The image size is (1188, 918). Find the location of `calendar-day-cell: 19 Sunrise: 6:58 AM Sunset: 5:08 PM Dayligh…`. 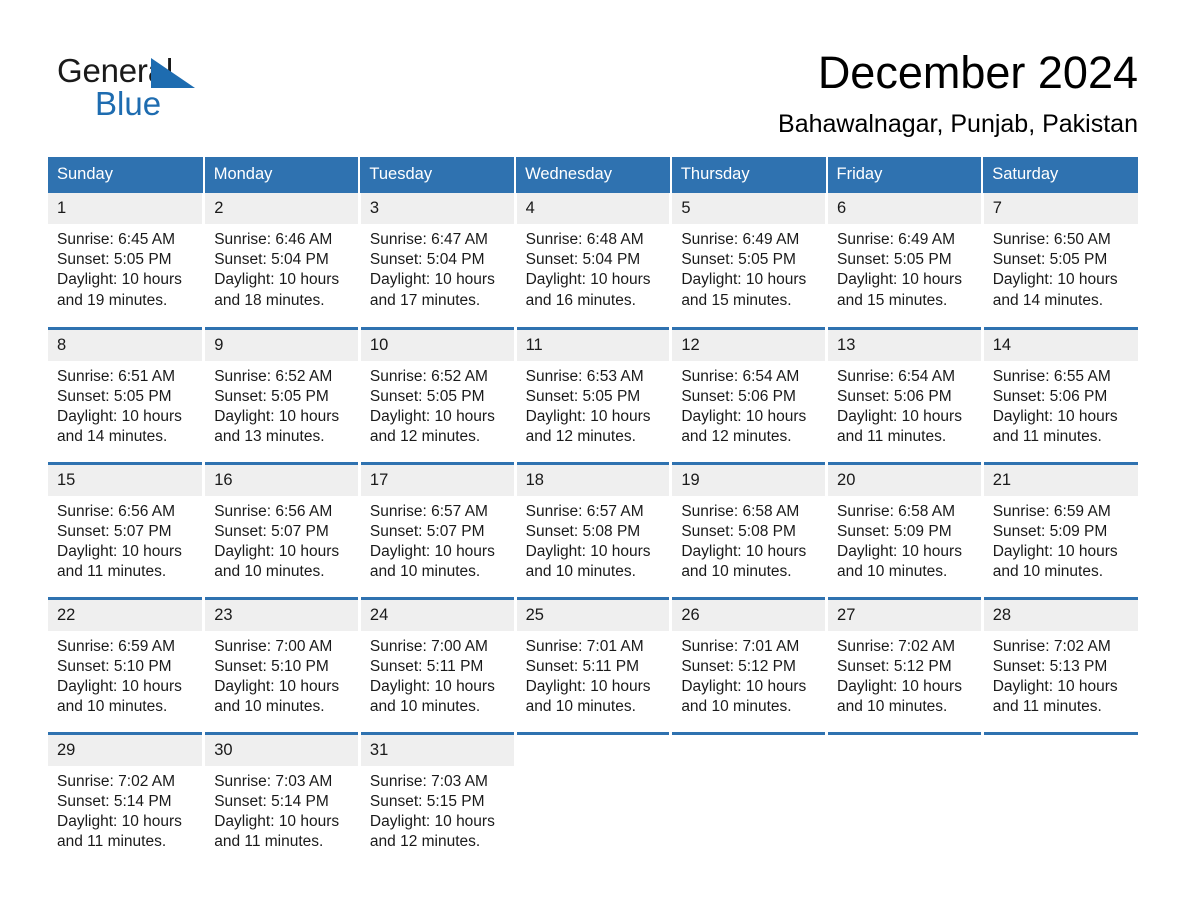

calendar-day-cell: 19 Sunrise: 6:58 AM Sunset: 5:08 PM Dayligh… is located at coordinates (749, 529).